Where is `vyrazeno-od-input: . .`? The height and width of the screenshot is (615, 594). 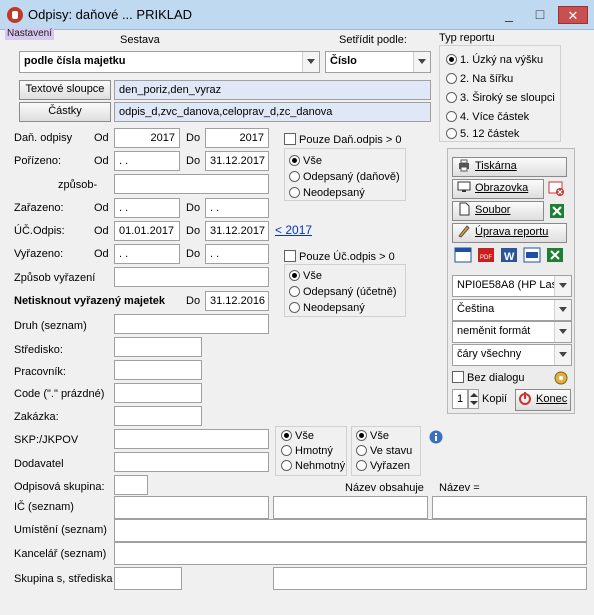 vyrazeno-od-input: . . is located at coordinates (147, 254).